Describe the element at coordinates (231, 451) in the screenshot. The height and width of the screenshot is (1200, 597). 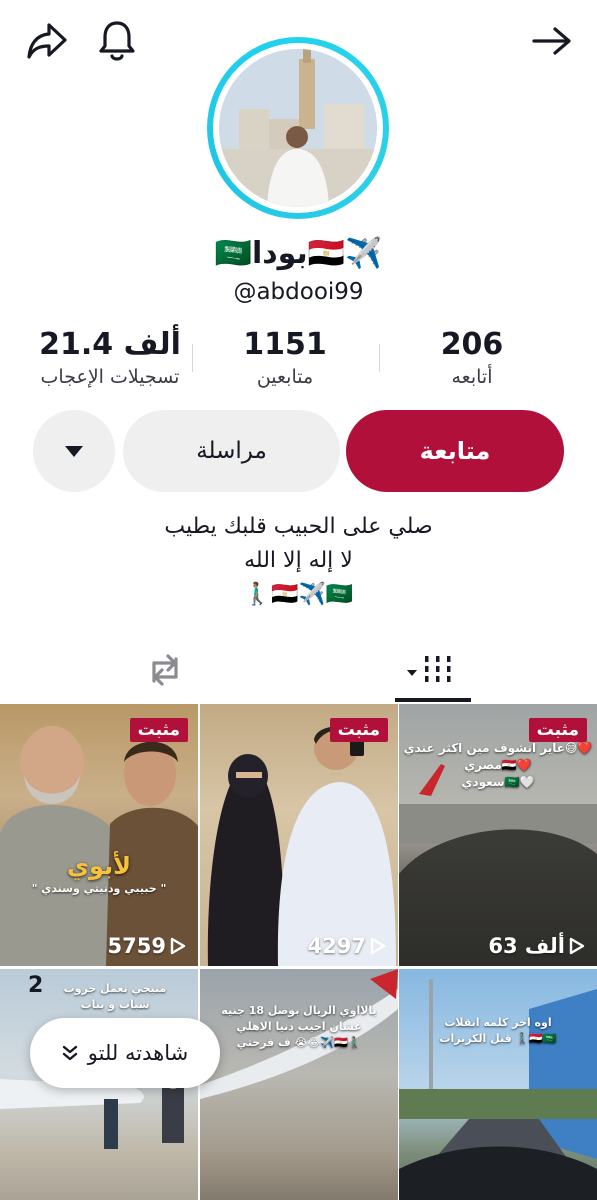
I see `message-button: مراسلة` at that location.